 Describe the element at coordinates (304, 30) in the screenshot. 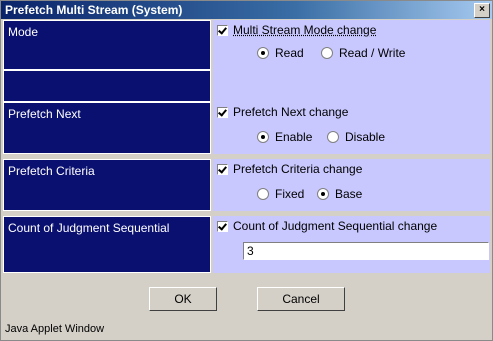

I see `multi-stream-mode-checkbox-label: Multi Stream Mode change` at that location.